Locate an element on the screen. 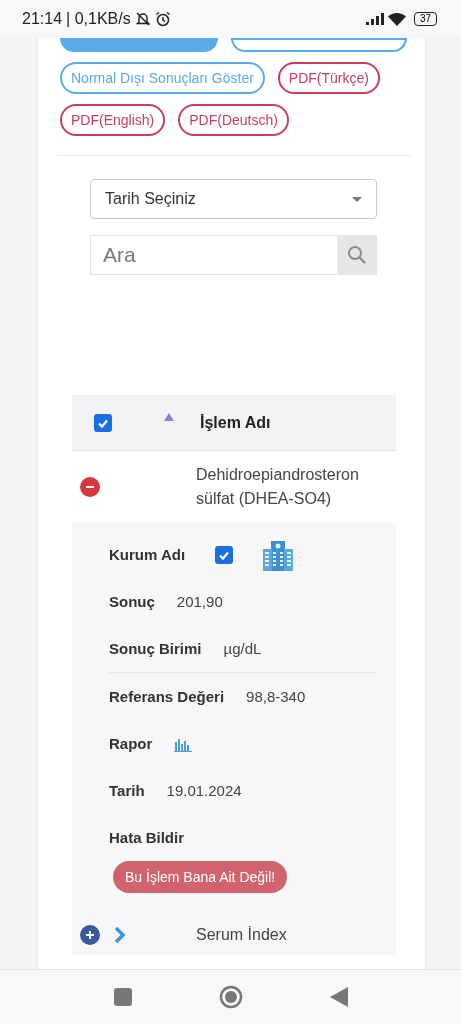  select-all-checkbox is located at coordinates (103, 422).